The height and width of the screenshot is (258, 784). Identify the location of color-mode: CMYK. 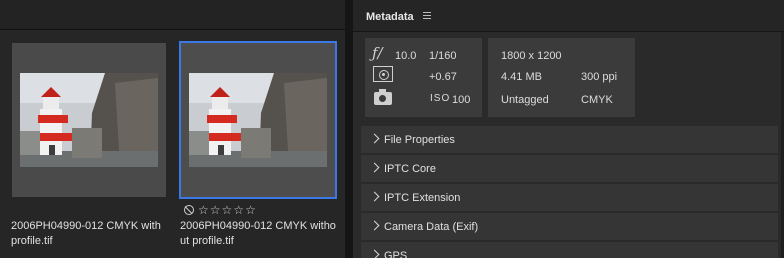
(597, 100).